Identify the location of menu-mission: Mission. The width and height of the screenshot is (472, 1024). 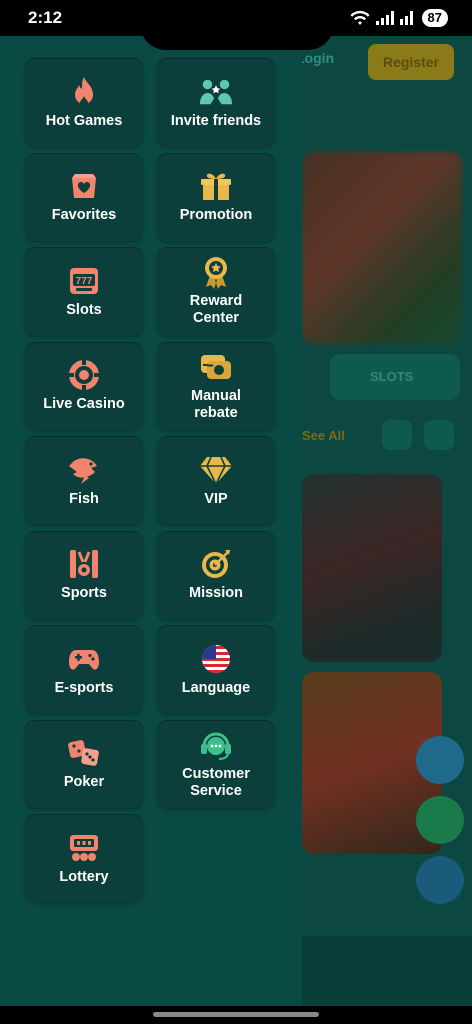
(216, 574).